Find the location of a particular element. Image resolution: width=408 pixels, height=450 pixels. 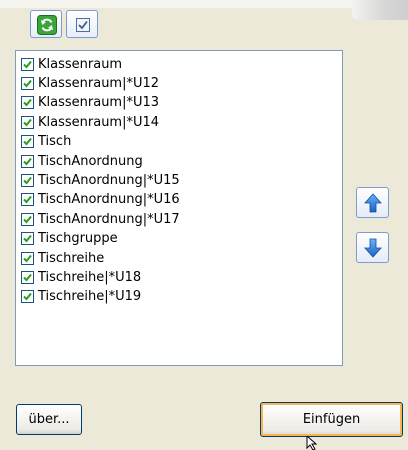

item-label: Tischreihe|*U18 is located at coordinates (90, 277).